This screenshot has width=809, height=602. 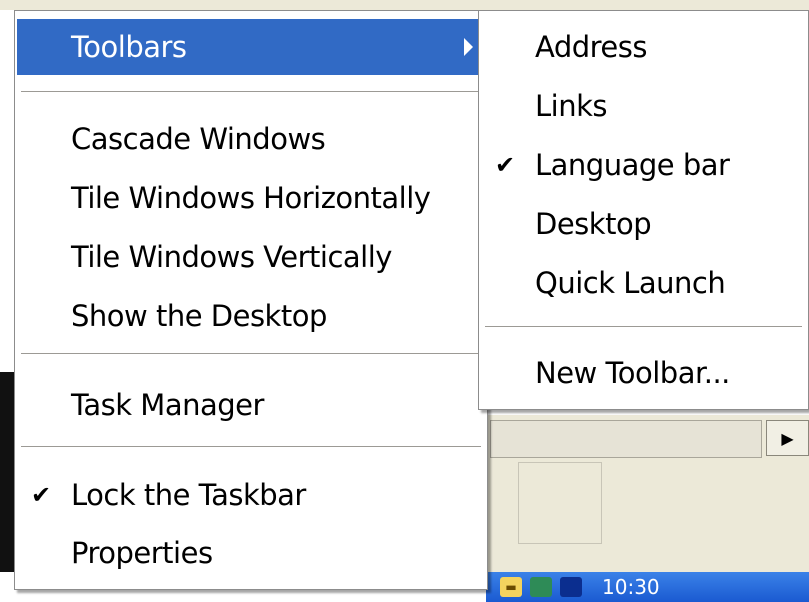 I want to click on toolbar-field, so click(x=626, y=439).